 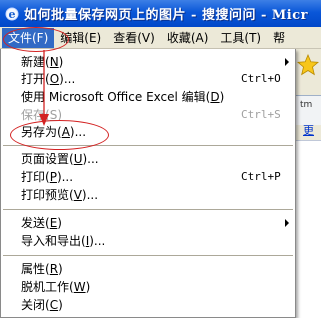 I want to click on menu-item-properties: 属性(R), so click(x=148, y=269).